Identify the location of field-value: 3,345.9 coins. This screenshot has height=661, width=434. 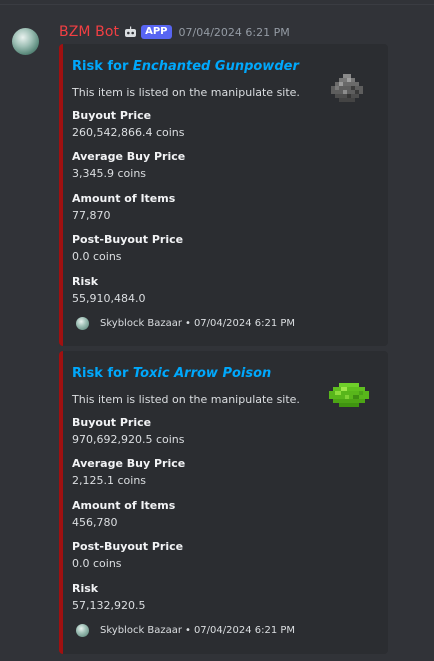
(109, 173).